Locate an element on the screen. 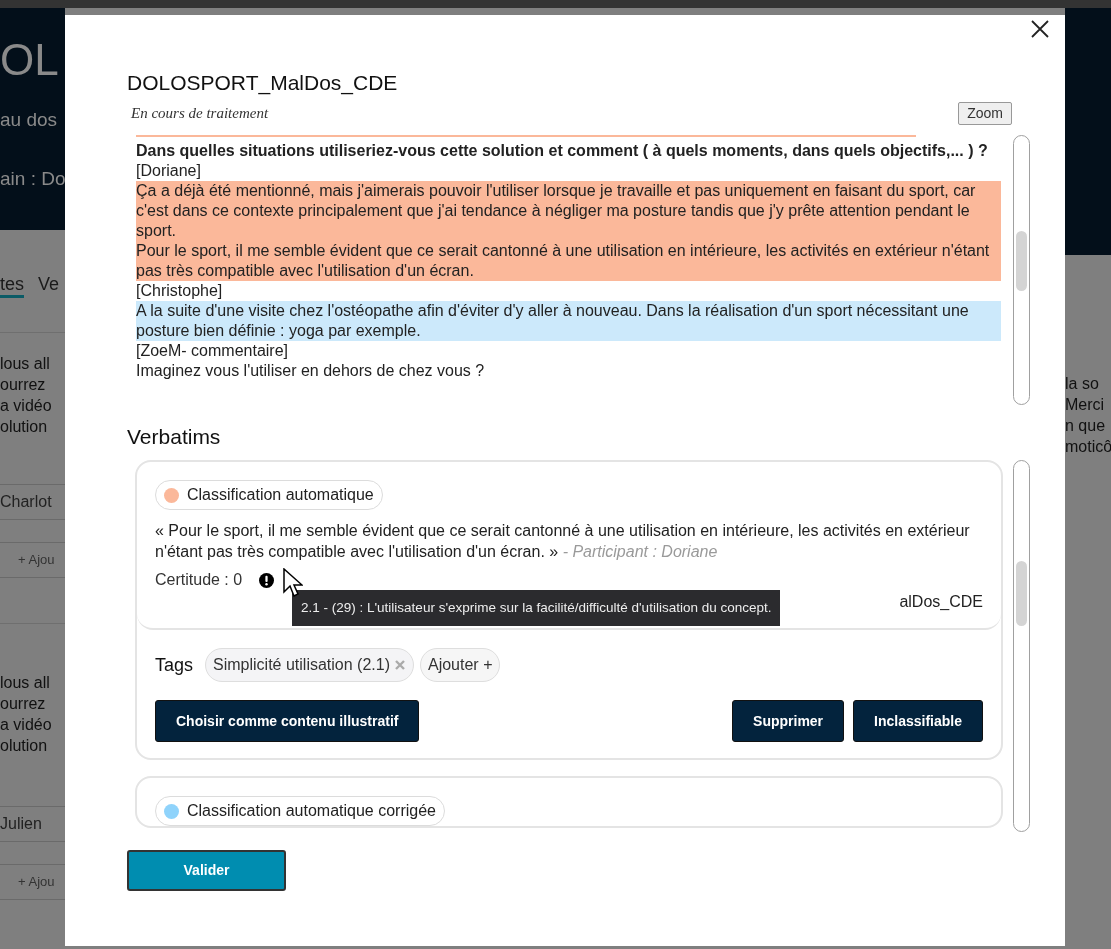 The height and width of the screenshot is (949, 1111). cursor-icon is located at coordinates (293, 583).